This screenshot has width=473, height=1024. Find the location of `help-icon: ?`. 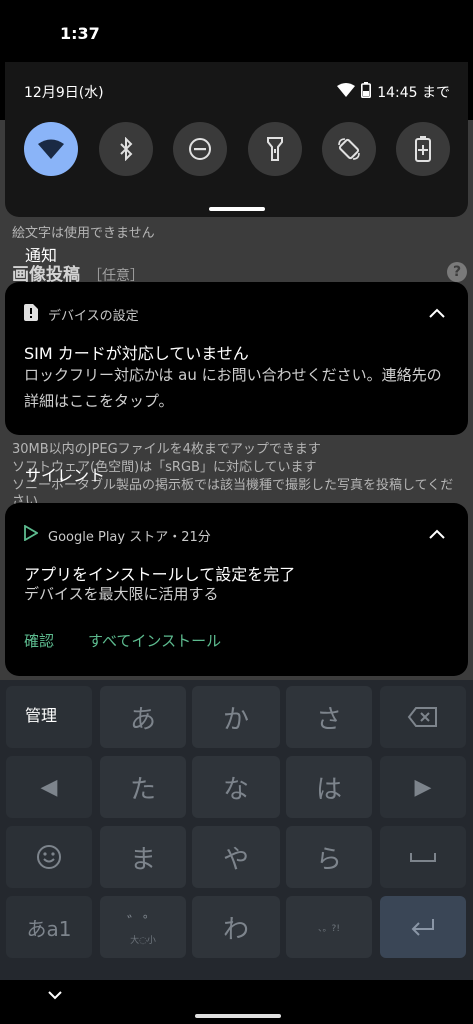

help-icon: ? is located at coordinates (457, 272).